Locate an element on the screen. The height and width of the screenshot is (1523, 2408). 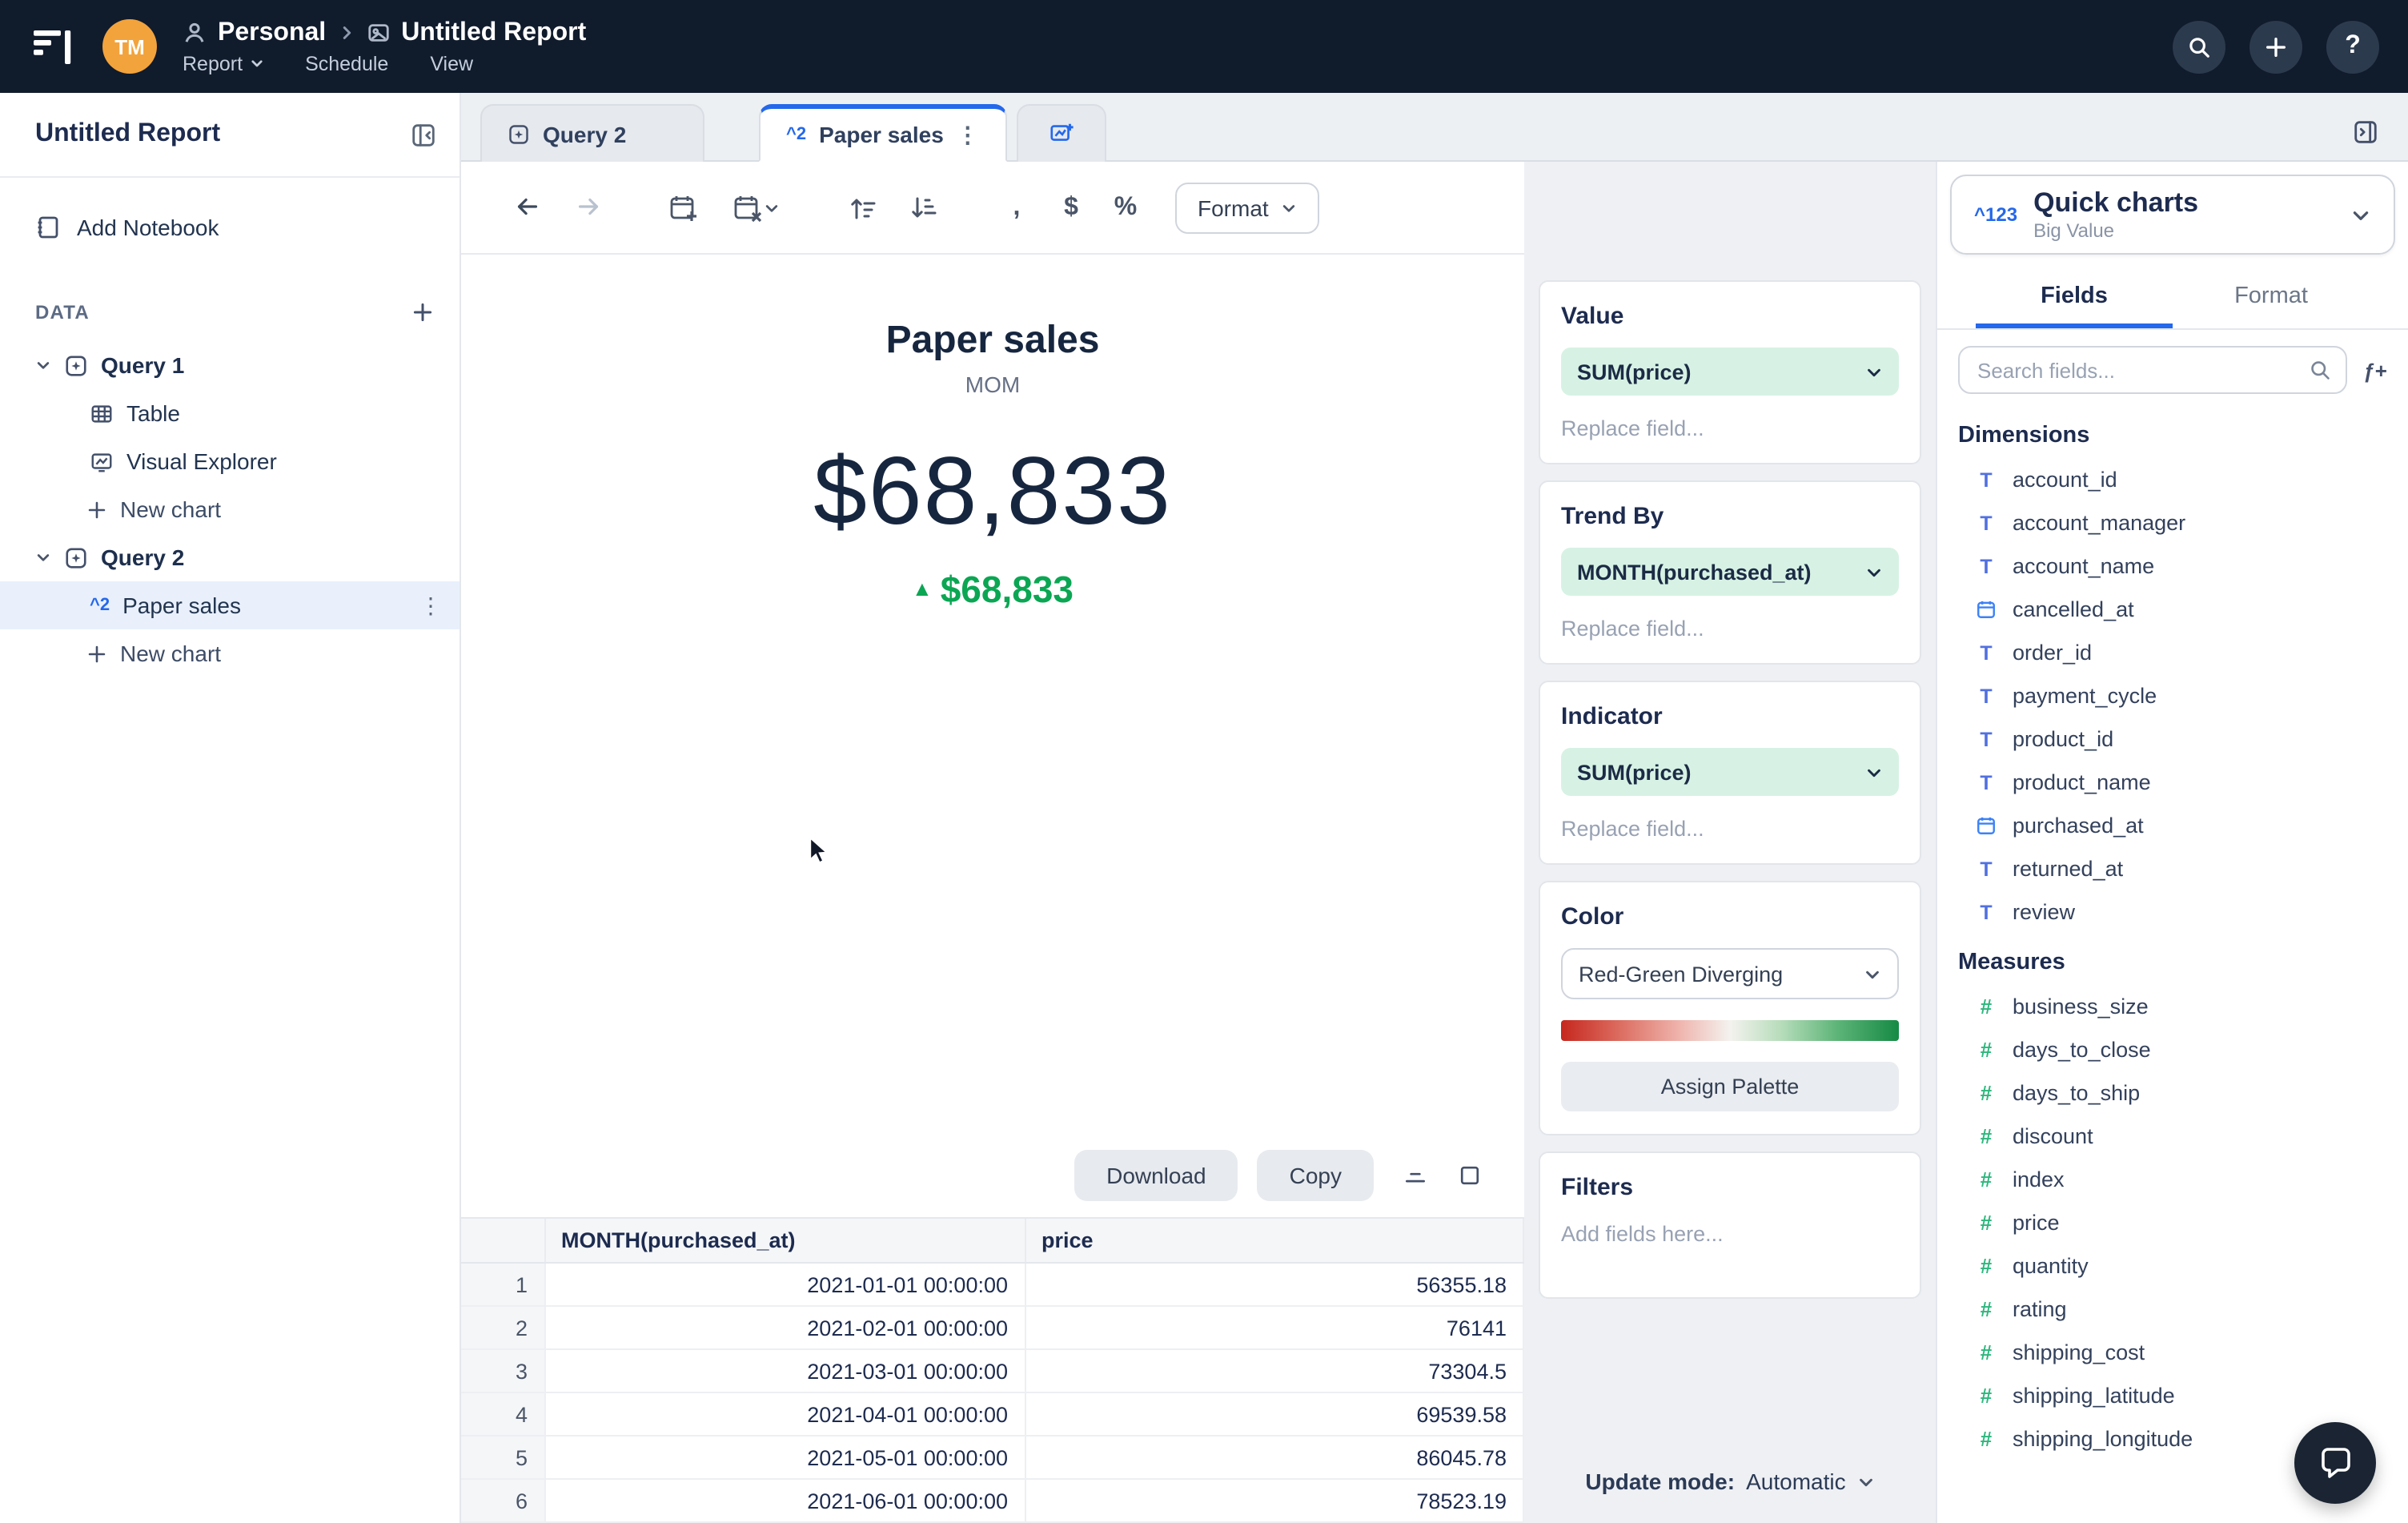
field-item: Treview is located at coordinates (2172, 912).